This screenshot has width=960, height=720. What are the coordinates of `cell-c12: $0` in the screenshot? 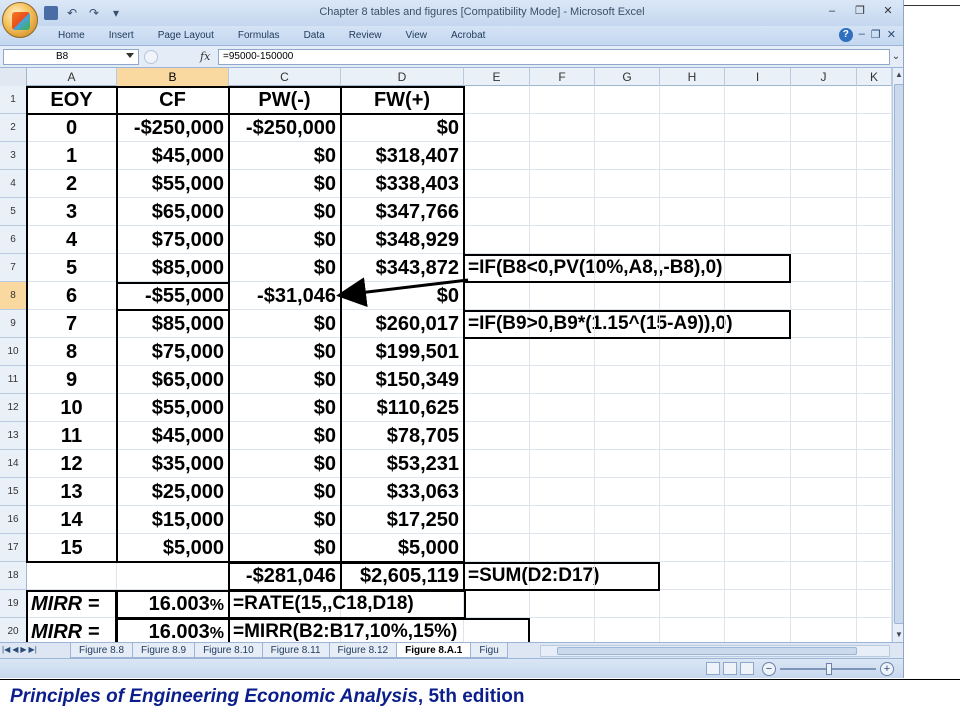 It's located at (285, 408).